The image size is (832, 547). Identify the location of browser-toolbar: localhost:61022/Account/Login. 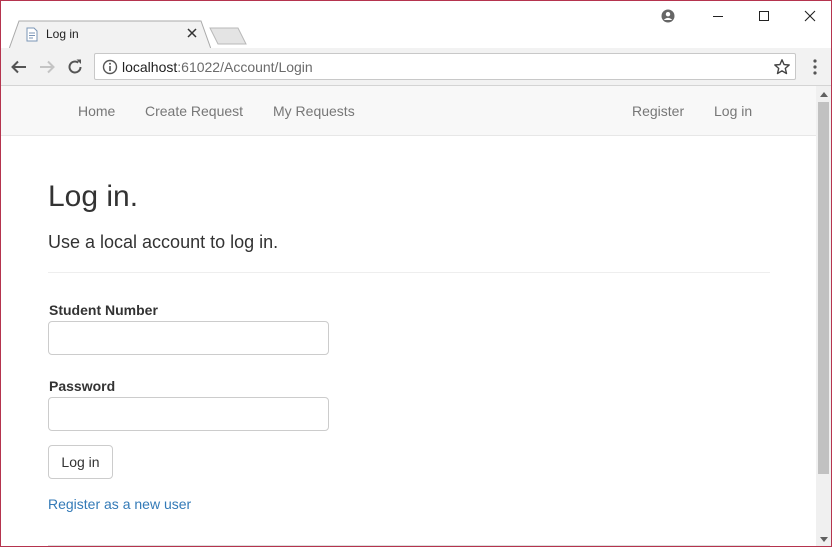
(416, 67).